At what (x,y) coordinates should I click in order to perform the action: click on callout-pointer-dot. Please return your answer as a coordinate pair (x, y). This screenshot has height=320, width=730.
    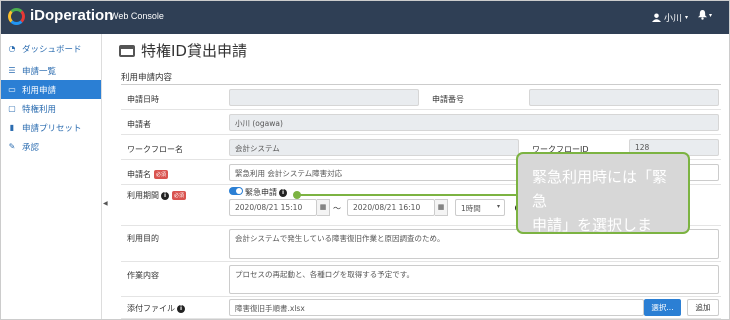
    Looking at the image, I should click on (297, 195).